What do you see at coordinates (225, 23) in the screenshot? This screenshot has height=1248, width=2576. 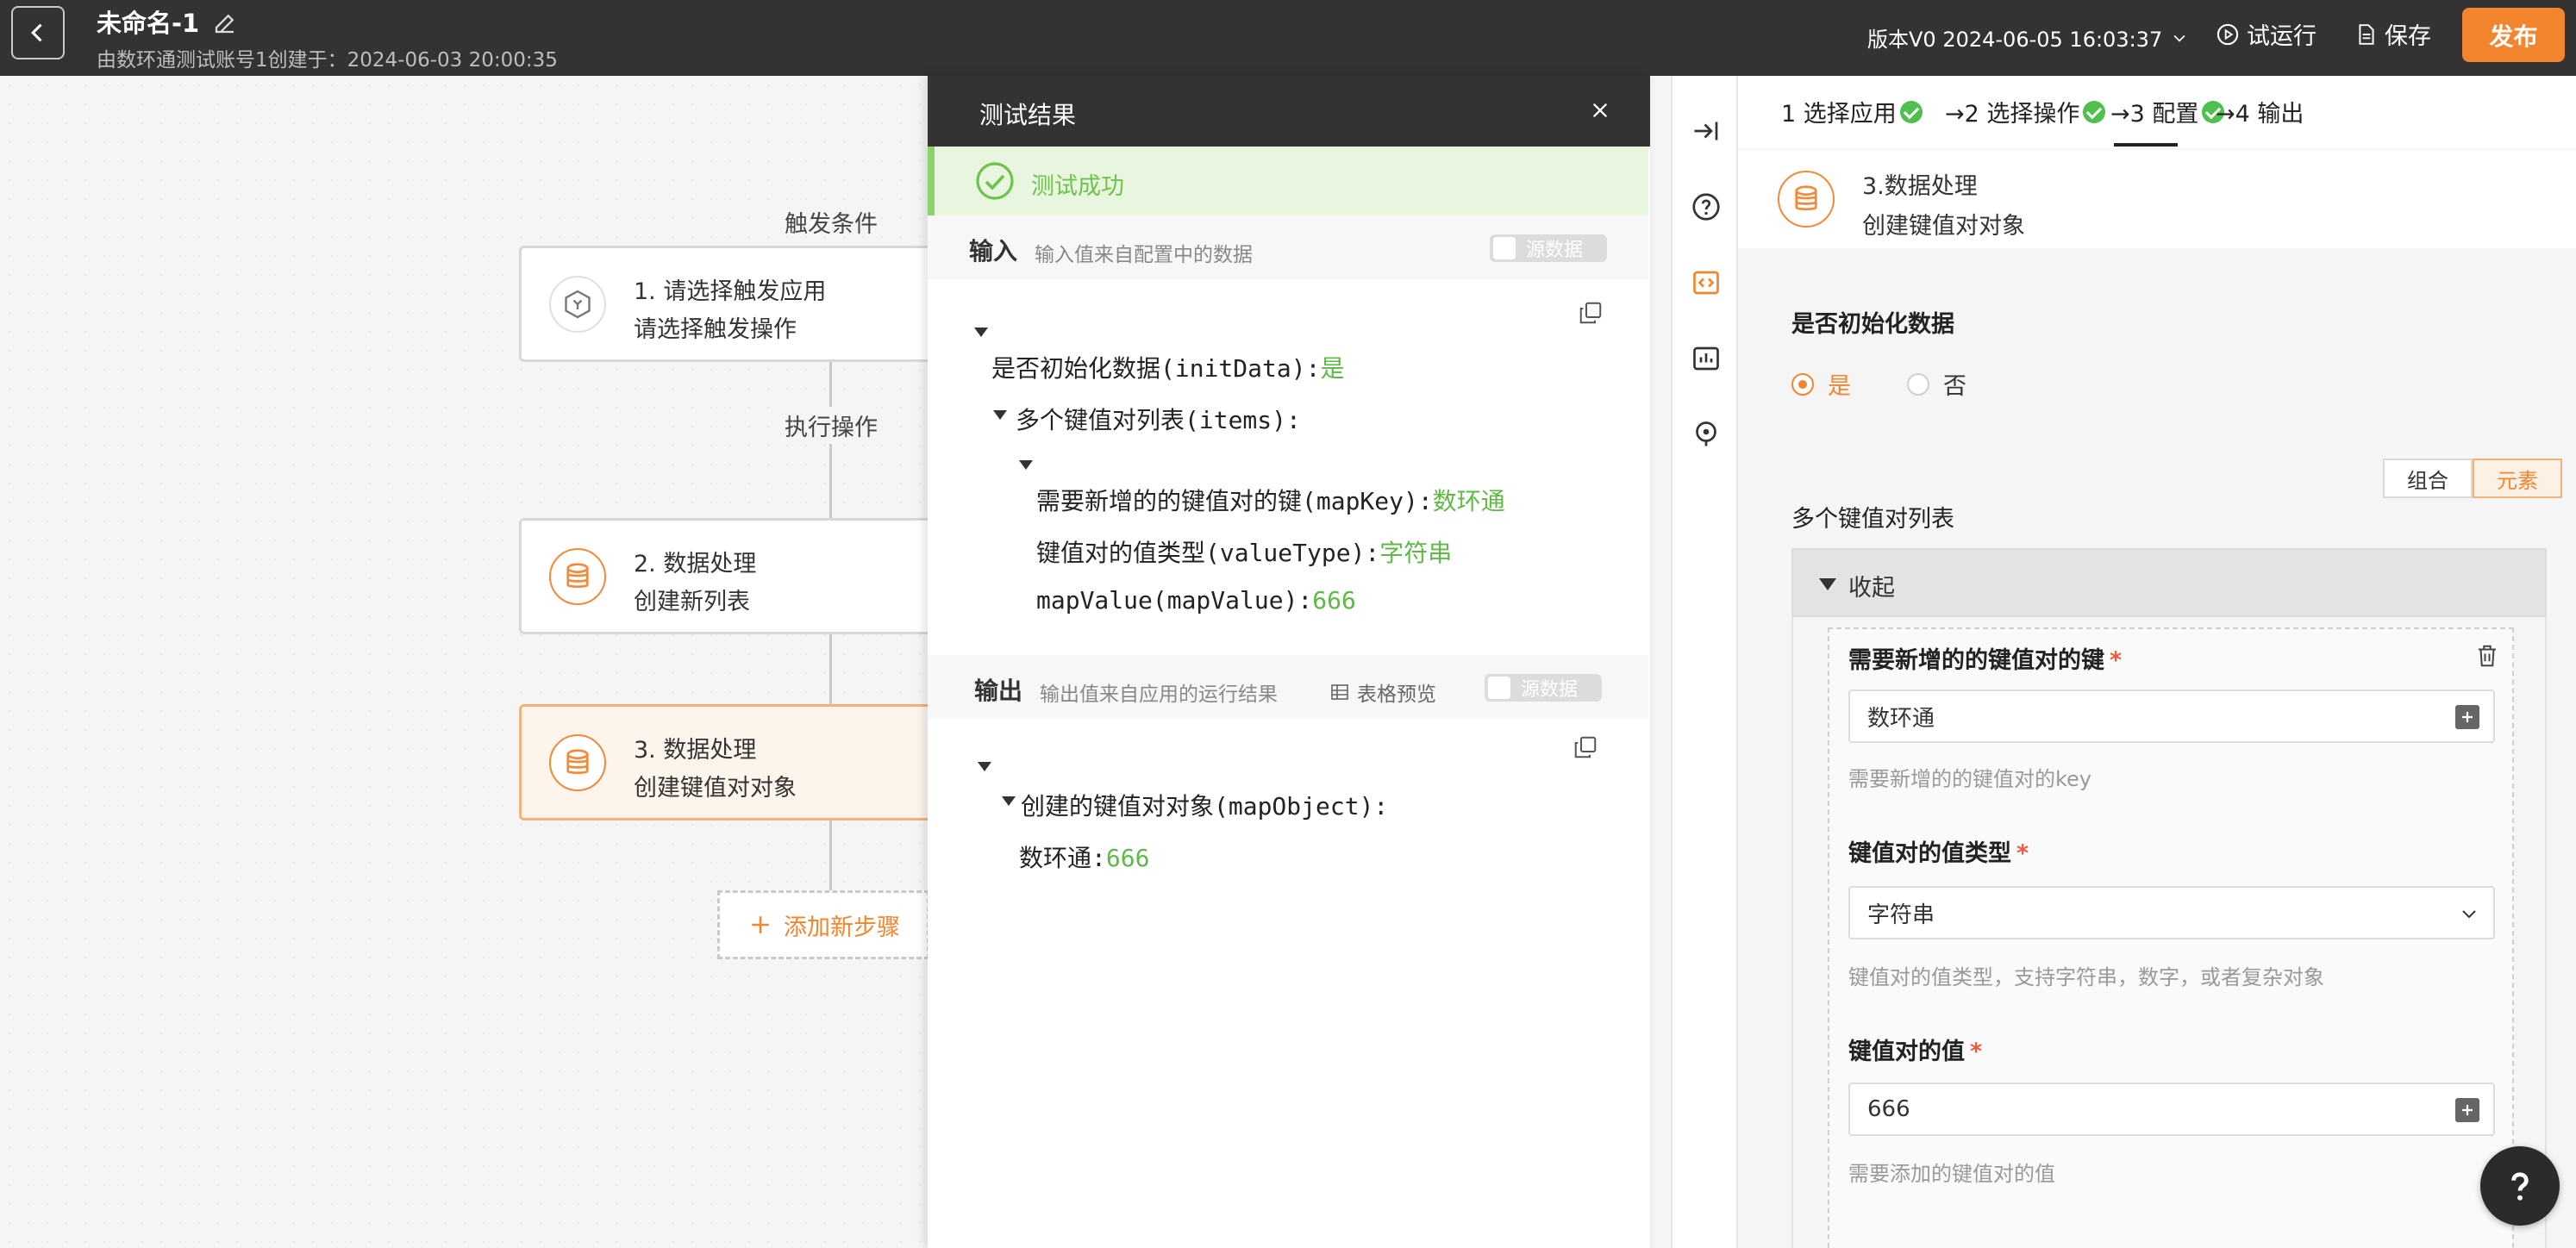 I see `edit-icon` at bounding box center [225, 23].